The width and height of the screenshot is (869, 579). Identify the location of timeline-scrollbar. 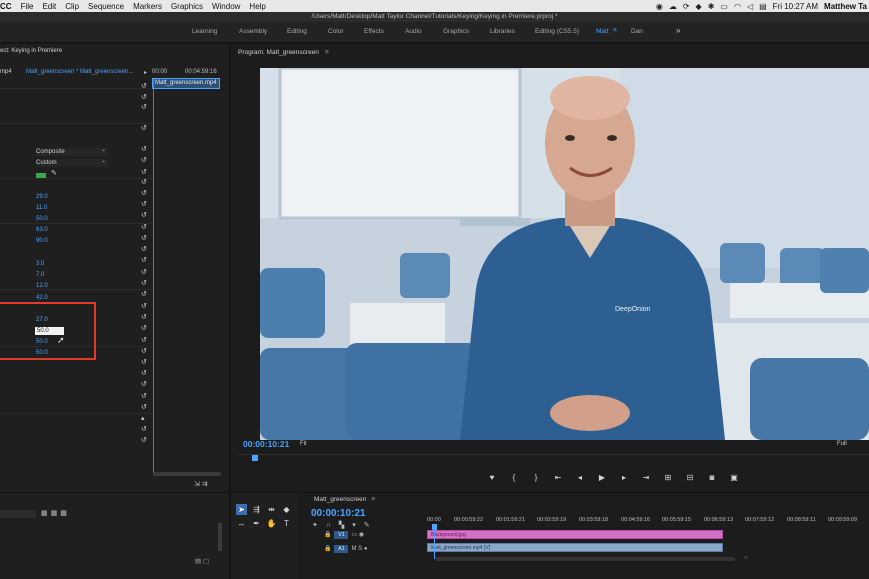
(585, 559).